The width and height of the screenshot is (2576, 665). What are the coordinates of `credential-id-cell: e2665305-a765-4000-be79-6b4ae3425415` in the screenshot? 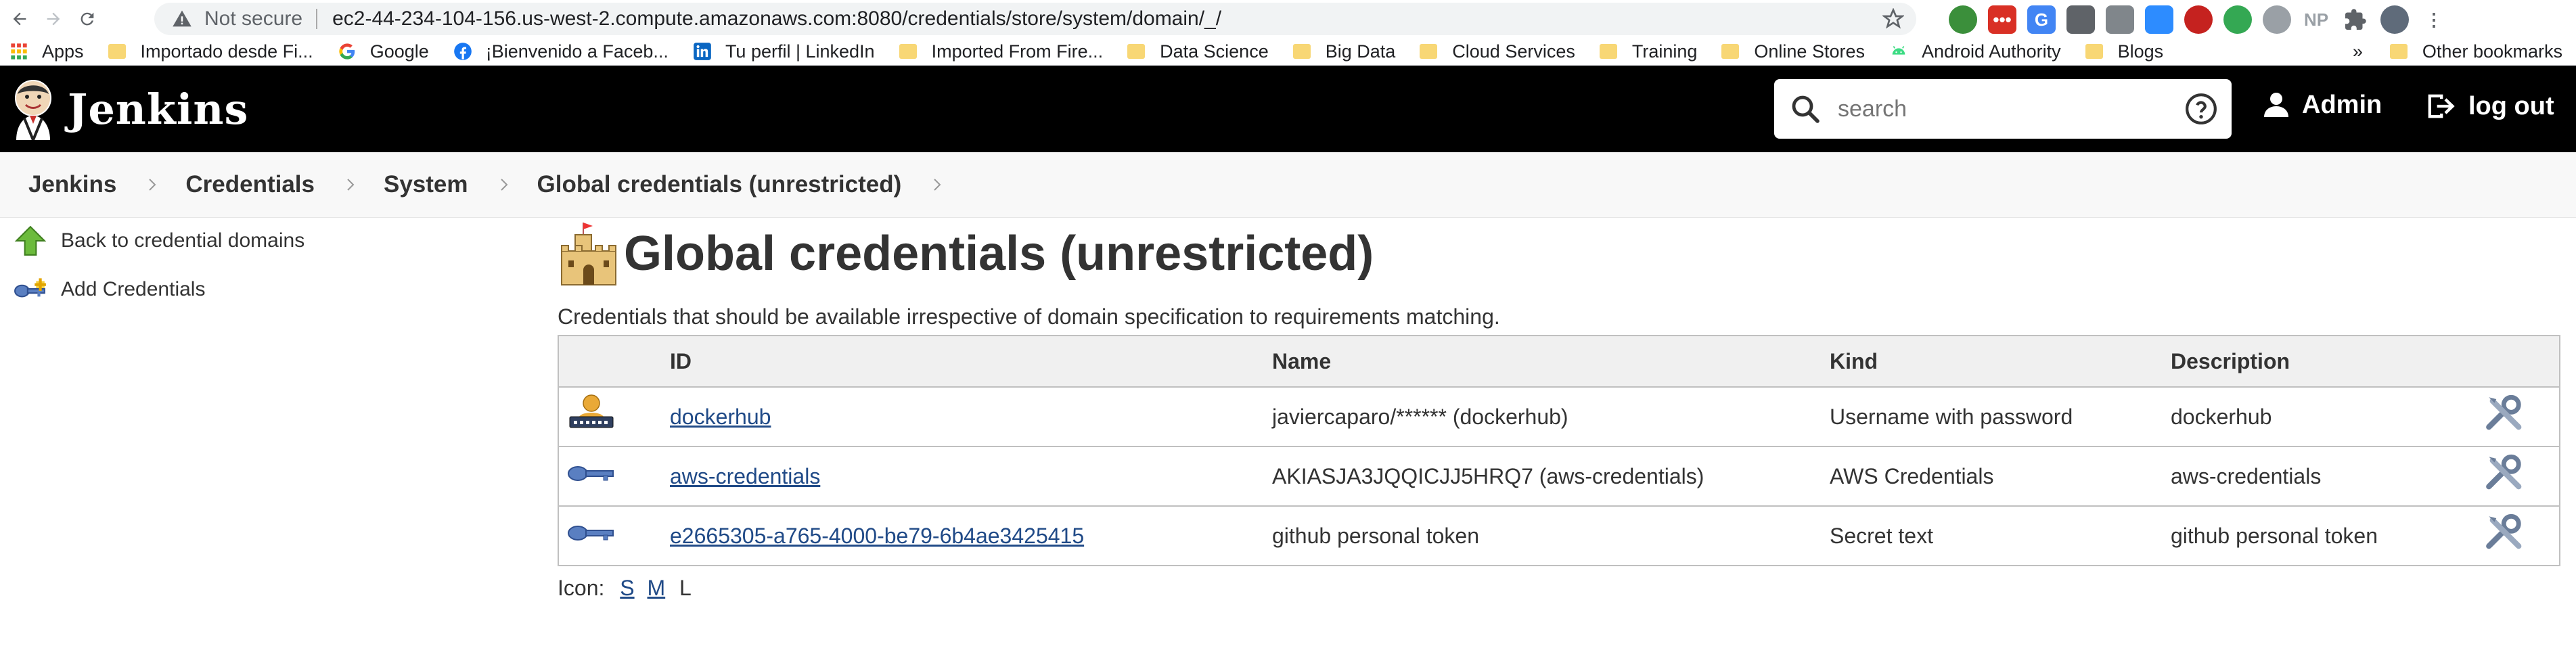 It's located at (970, 535).